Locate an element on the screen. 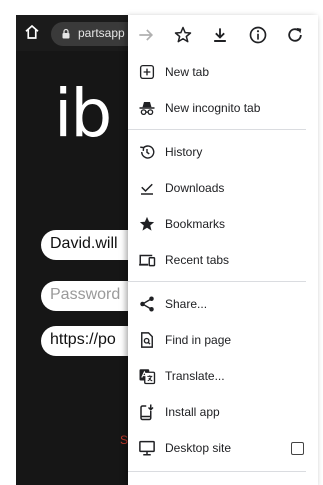  history-icon is located at coordinates (147, 152).